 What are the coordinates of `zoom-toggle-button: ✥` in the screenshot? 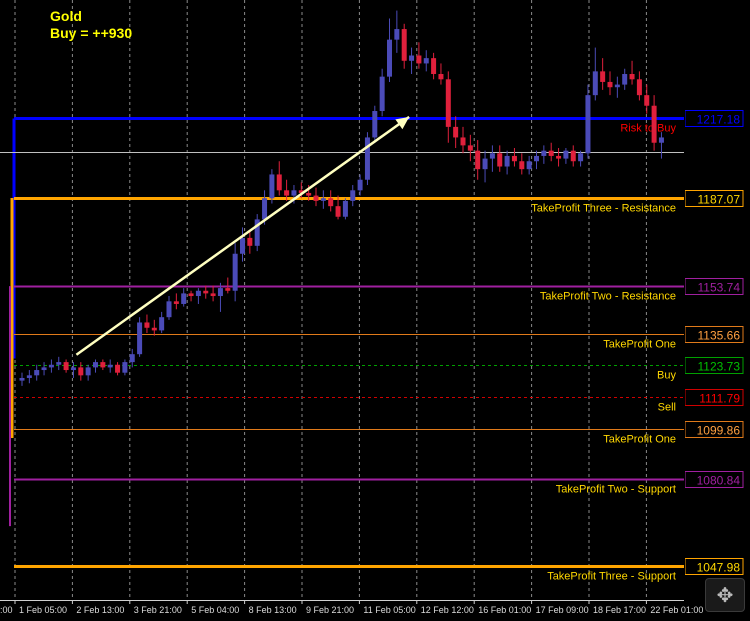 It's located at (725, 595).